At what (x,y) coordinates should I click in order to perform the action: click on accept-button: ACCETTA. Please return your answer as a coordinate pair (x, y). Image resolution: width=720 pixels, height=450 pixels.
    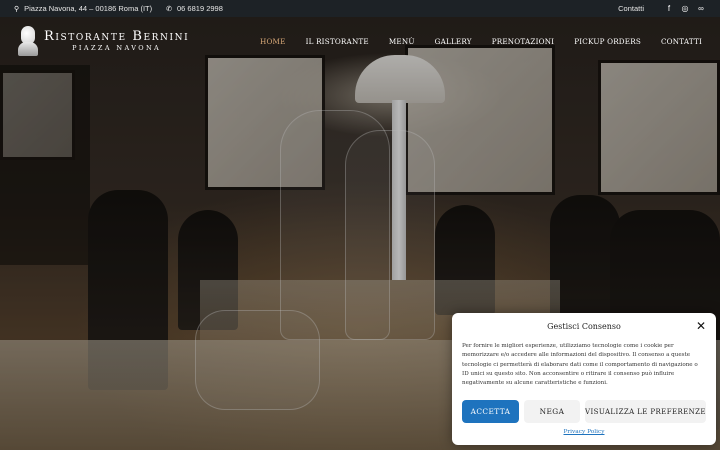
    Looking at the image, I should click on (490, 411).